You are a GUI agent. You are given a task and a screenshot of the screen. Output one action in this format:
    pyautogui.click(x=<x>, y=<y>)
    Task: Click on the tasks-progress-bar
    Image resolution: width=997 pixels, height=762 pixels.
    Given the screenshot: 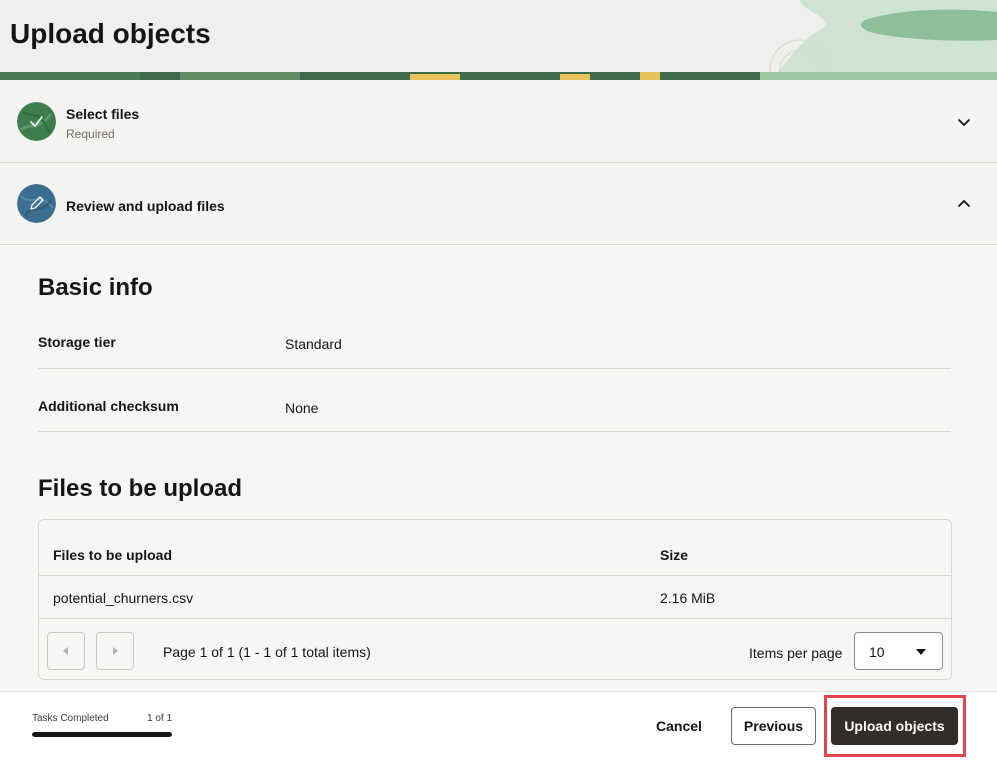 What is the action you would take?
    pyautogui.click(x=102, y=734)
    